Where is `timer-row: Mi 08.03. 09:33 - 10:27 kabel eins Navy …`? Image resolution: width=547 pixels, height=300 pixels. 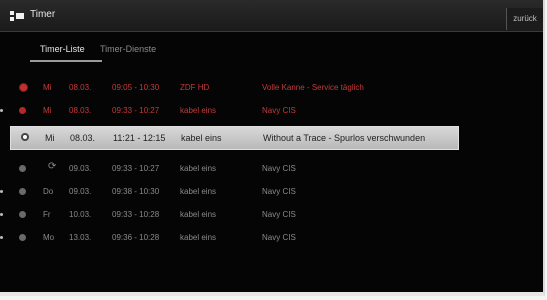
timer-row: Mi 08.03. 09:33 - 10:27 kabel eins Navy … is located at coordinates (271, 111).